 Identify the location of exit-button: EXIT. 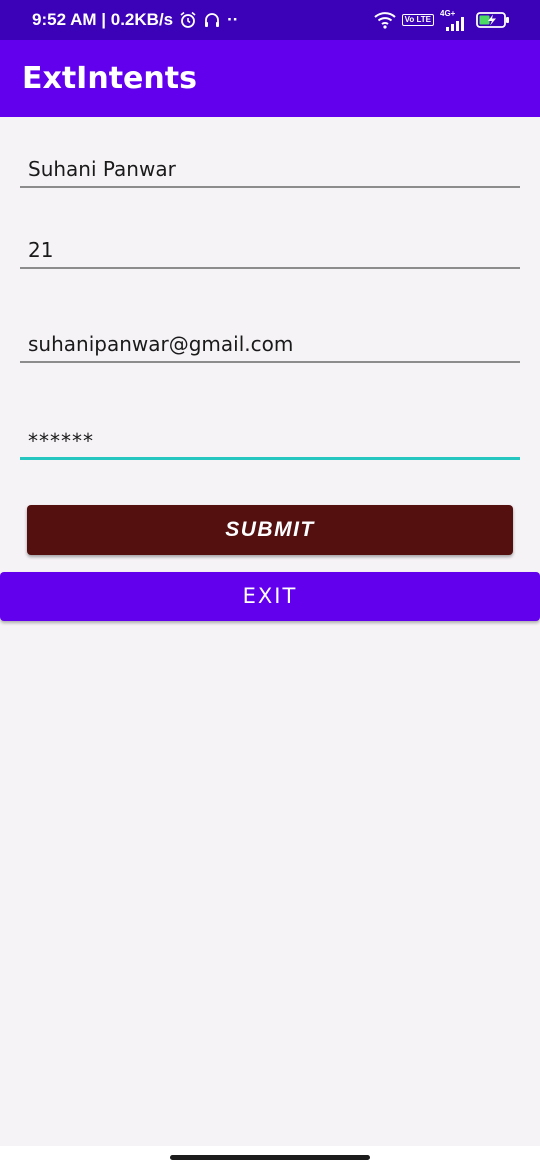
(270, 596).